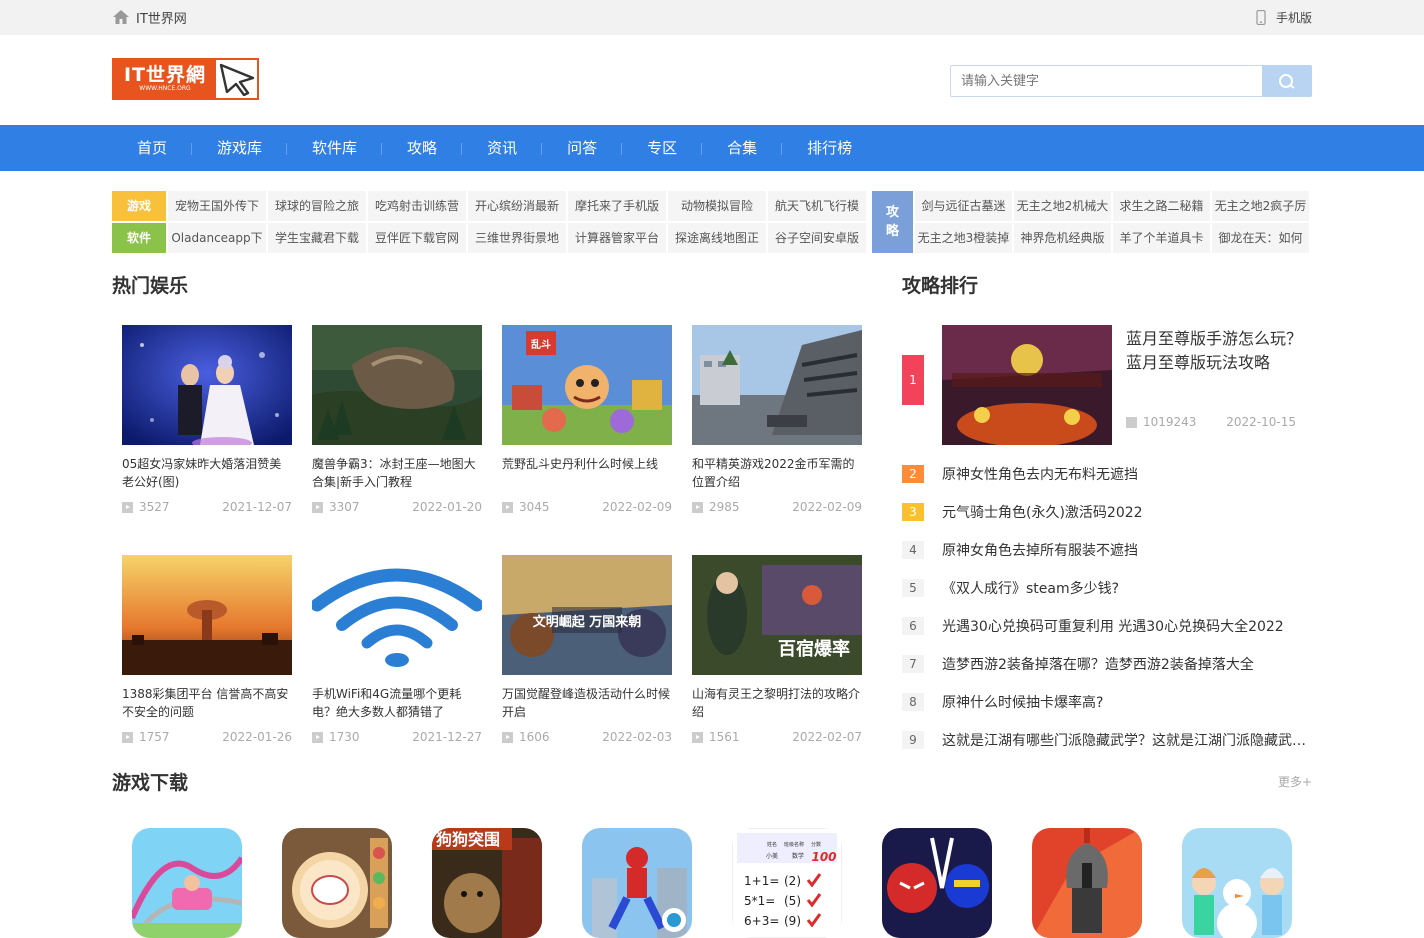 The width and height of the screenshot is (1424, 938). I want to click on software-tag: 学生宝藏君下载, so click(317, 238).